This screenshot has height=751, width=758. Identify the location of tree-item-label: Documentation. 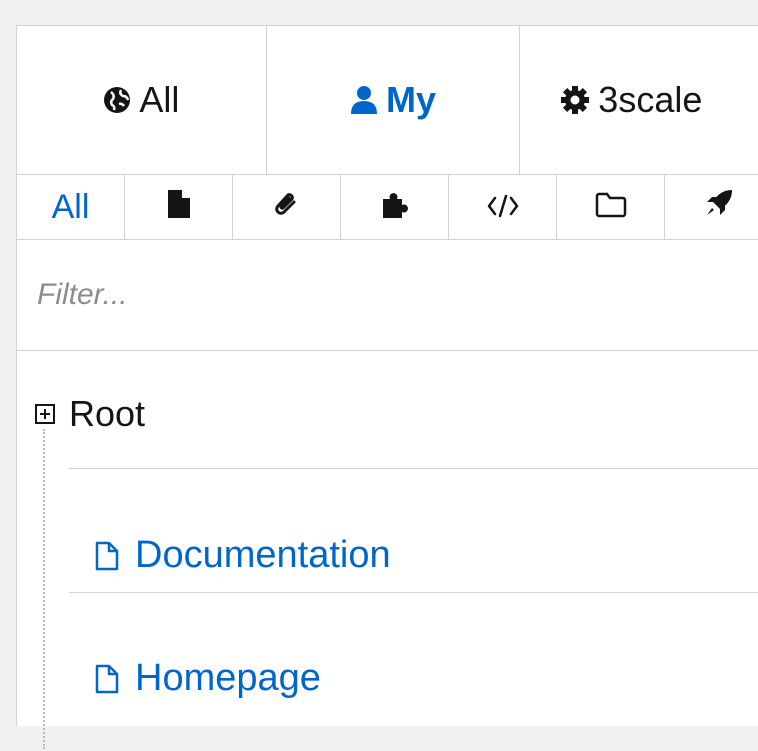
(263, 555).